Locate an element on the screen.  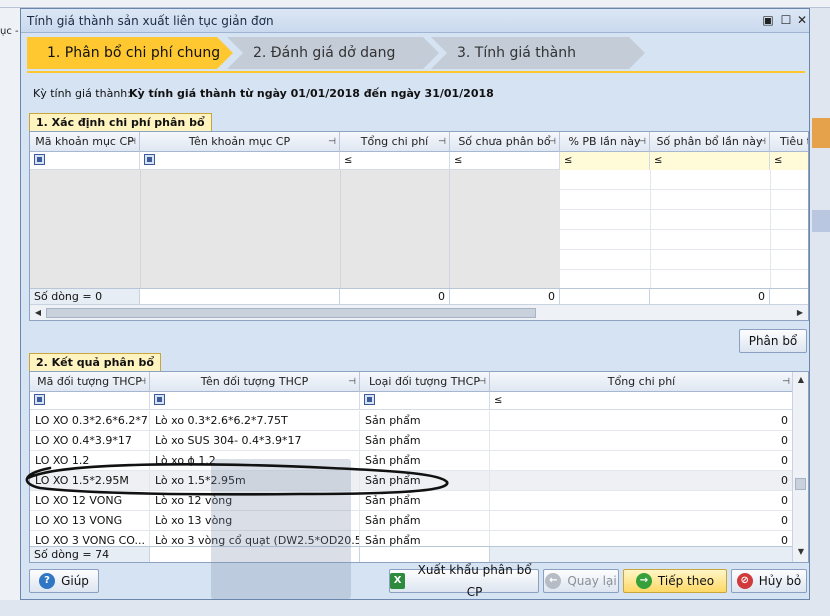
col-criteria: Tiêu t is located at coordinates (789, 142).